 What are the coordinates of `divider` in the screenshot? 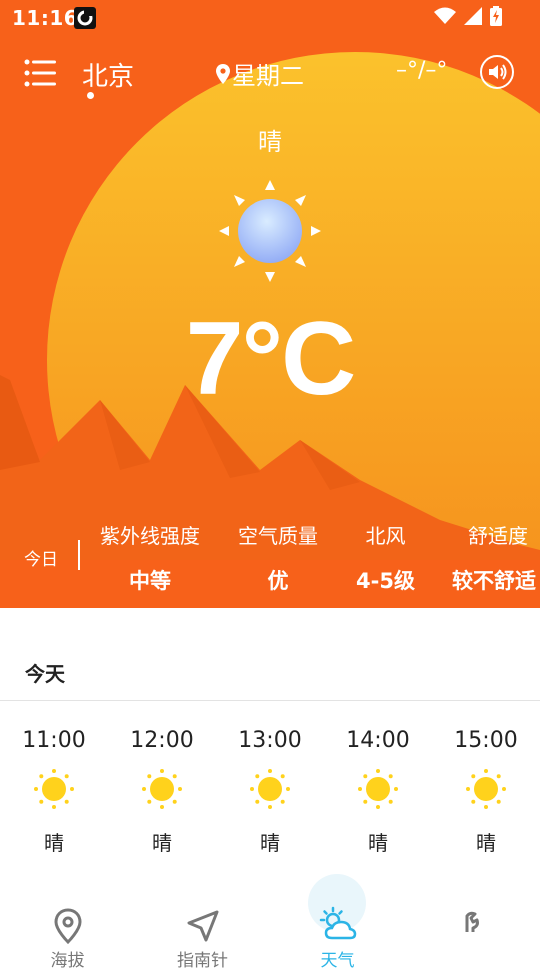 It's located at (270, 700).